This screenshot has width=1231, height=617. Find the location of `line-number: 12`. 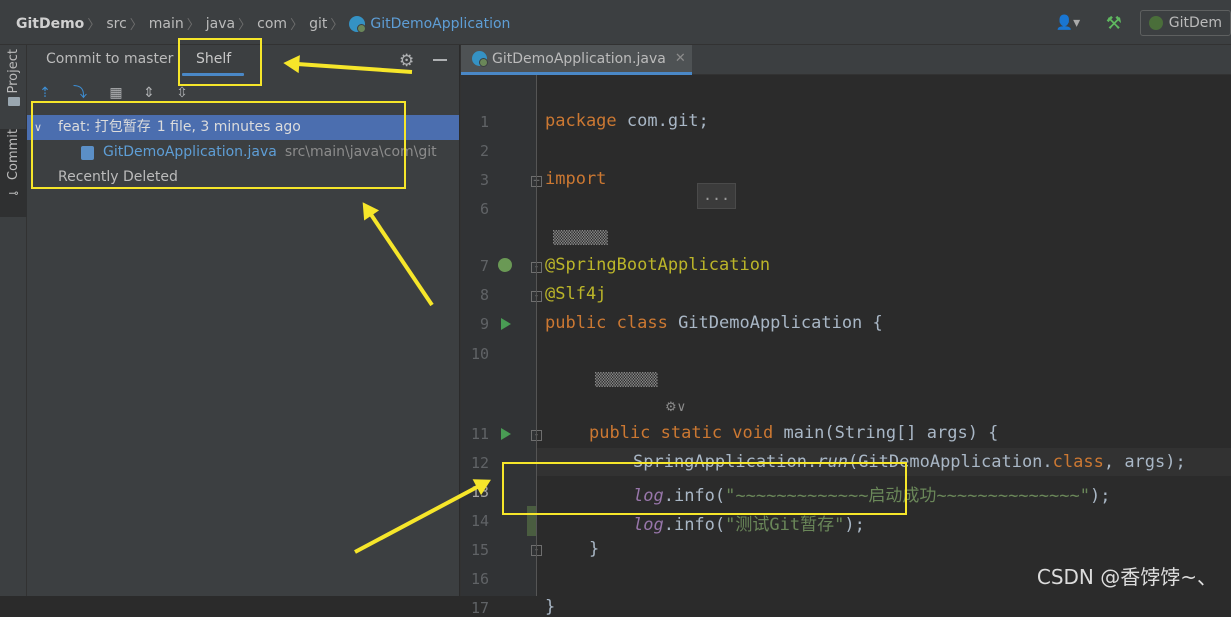

line-number: 12 is located at coordinates (479, 463).